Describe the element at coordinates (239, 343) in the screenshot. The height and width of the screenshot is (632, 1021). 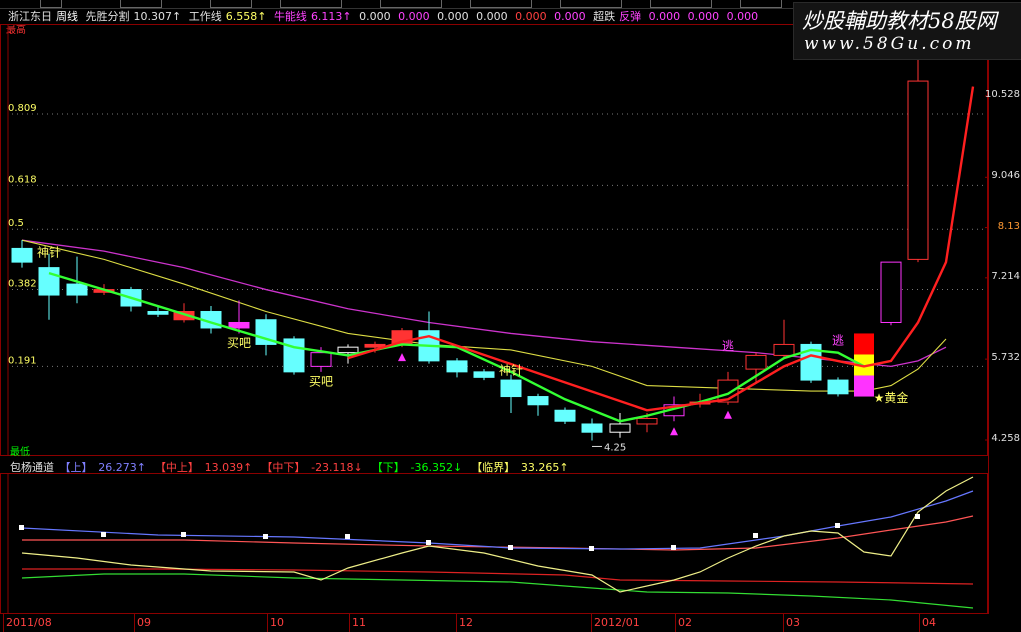
I see `signal-annotation: 买吧` at that location.